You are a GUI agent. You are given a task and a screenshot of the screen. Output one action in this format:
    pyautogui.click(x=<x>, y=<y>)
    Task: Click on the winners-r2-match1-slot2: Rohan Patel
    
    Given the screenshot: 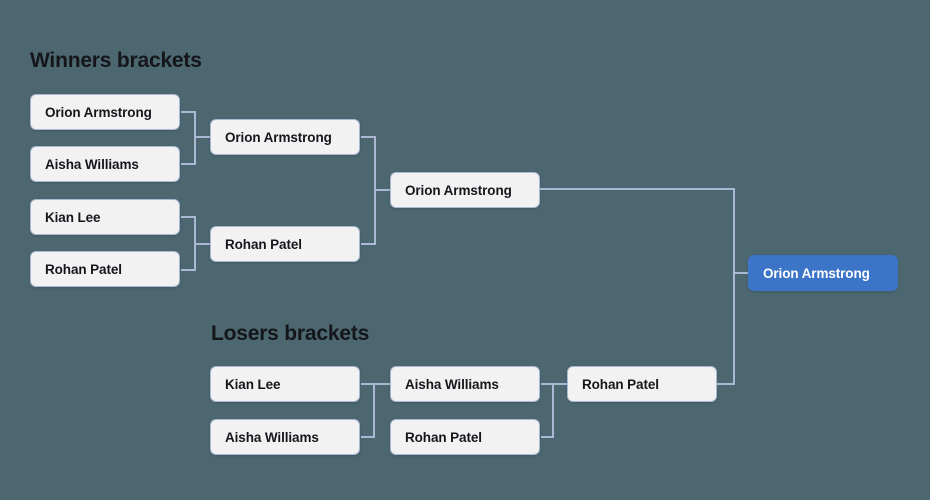 What is the action you would take?
    pyautogui.click(x=285, y=244)
    